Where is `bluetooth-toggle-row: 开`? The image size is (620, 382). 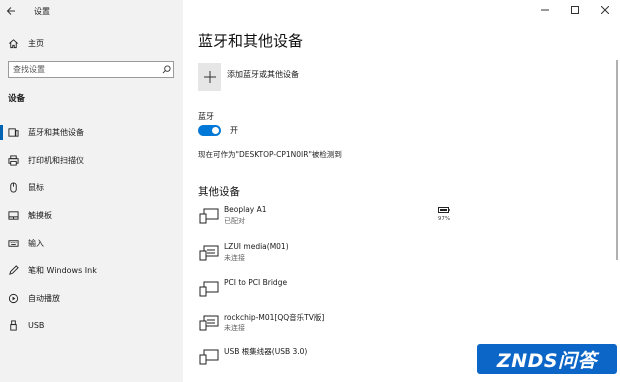
bluetooth-toggle-row: 开 is located at coordinates (218, 130).